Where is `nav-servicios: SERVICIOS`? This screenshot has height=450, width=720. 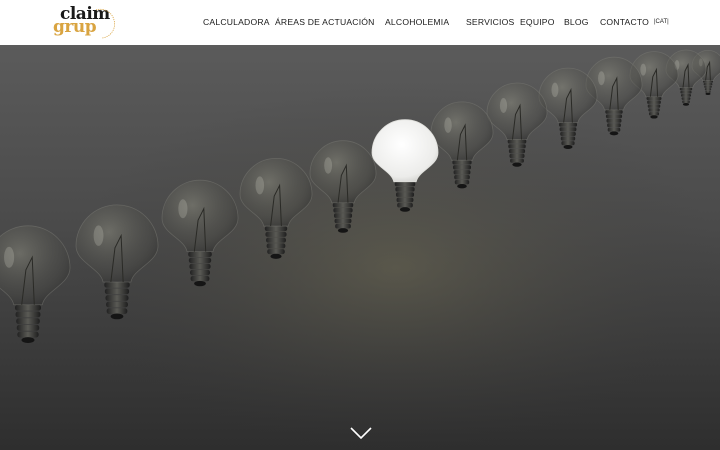
nav-servicios: SERVICIOS is located at coordinates (490, 22).